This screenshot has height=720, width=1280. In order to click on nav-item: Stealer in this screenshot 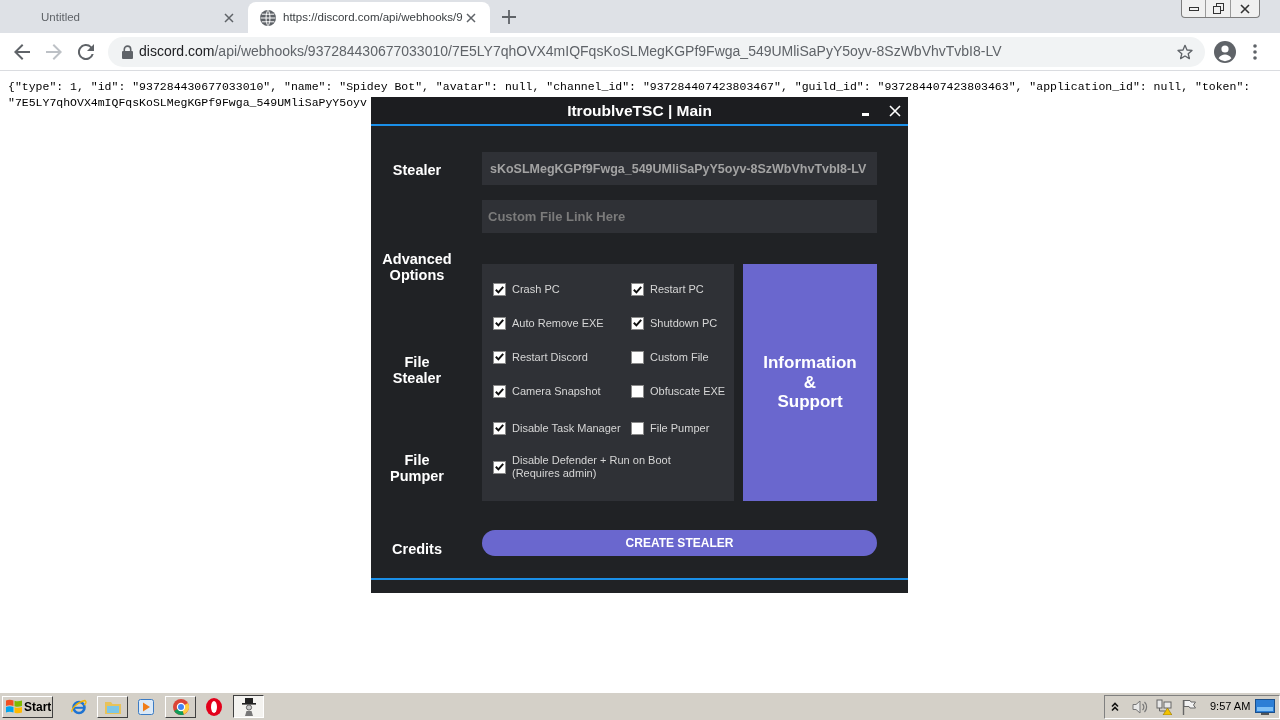, I will do `click(417, 170)`.